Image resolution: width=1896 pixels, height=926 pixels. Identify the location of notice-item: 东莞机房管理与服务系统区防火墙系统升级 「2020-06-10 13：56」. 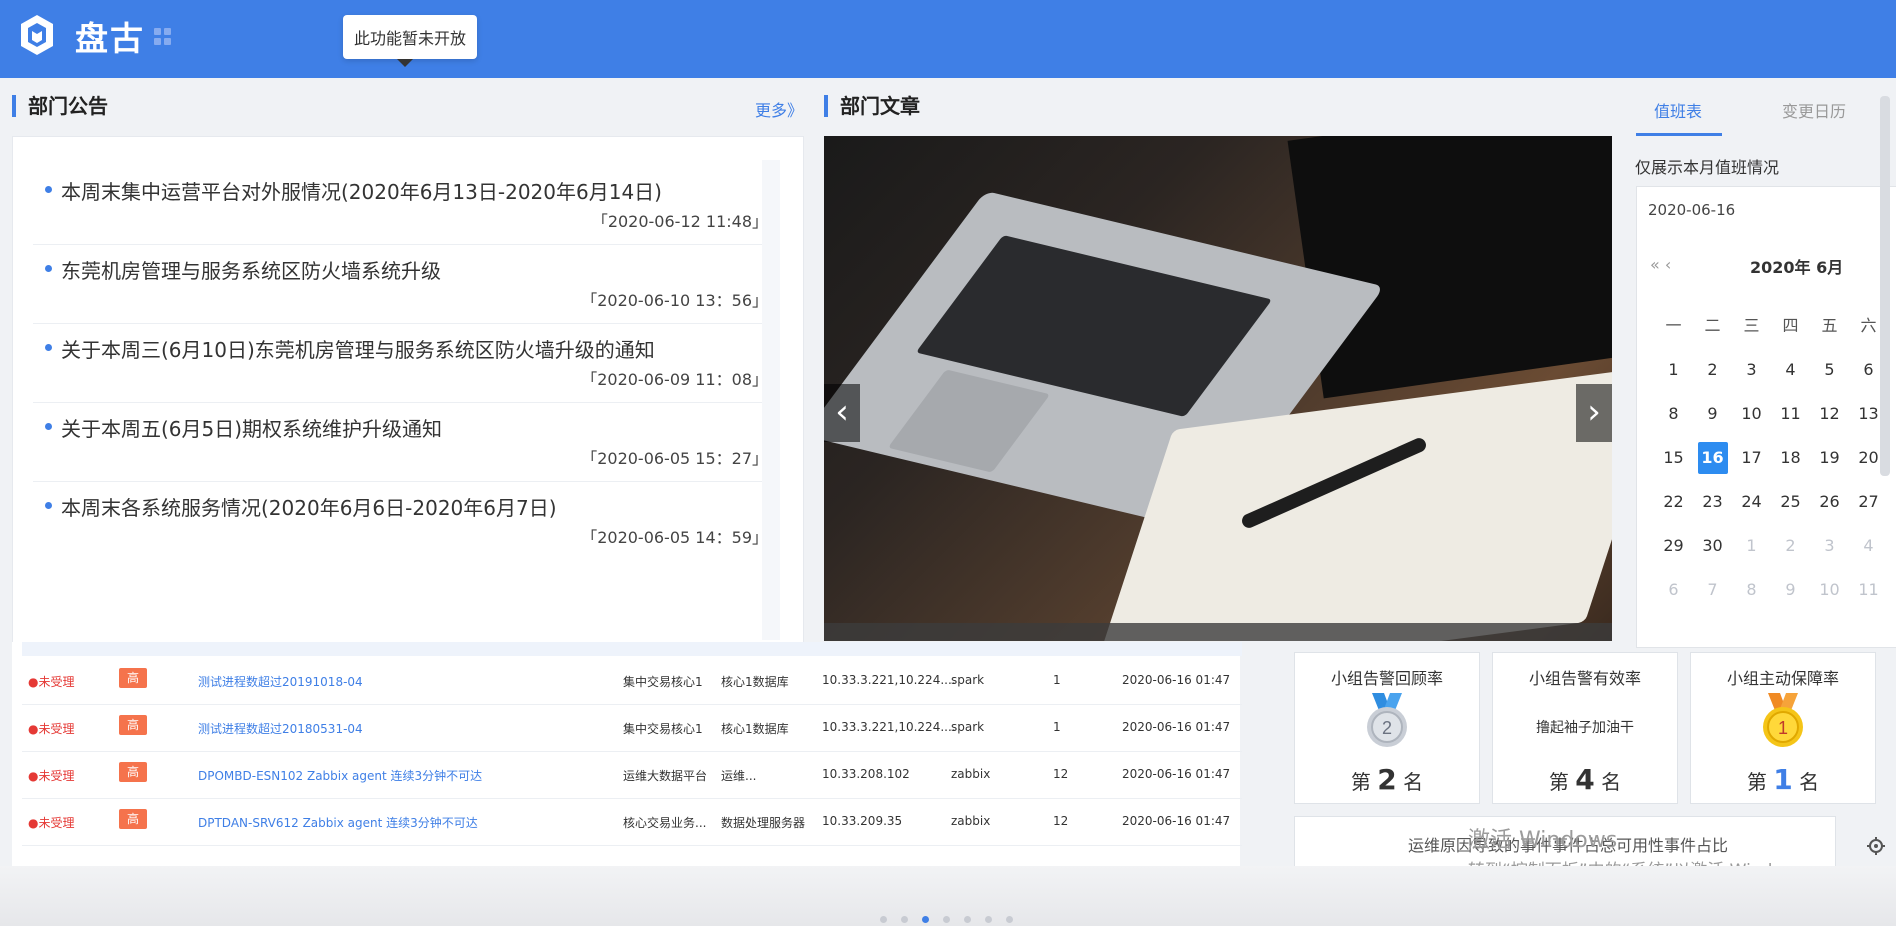
(400, 284).